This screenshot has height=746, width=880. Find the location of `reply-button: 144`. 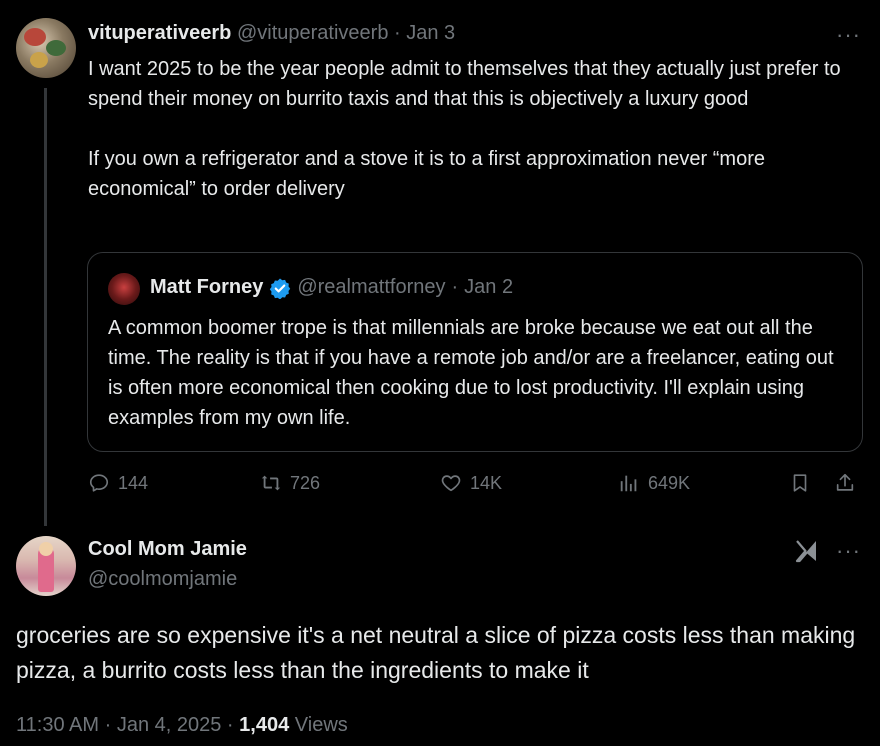

reply-button: 144 is located at coordinates (118, 483).